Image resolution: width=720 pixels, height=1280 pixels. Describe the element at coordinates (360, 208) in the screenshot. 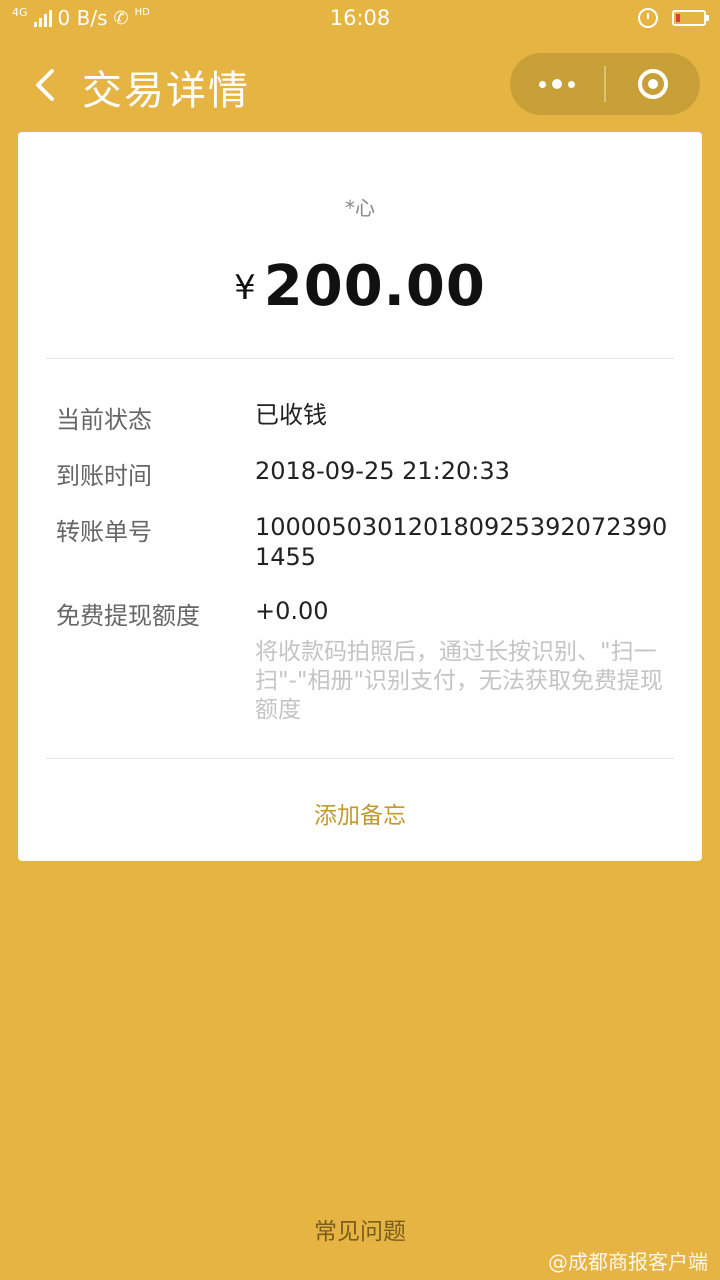

I see `payer-name: *心` at that location.